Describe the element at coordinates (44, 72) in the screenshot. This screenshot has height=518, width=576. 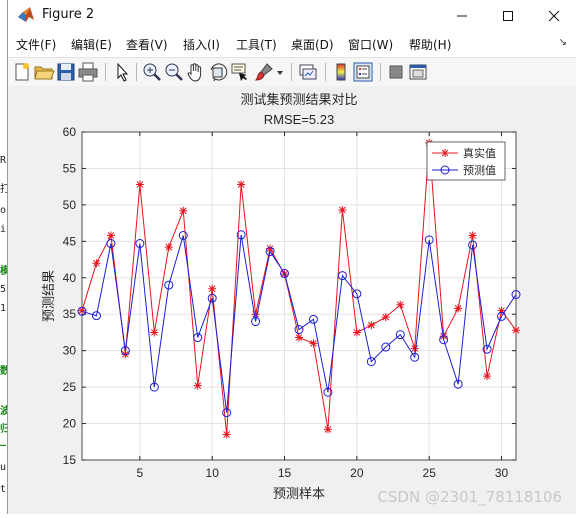
I see `open-file-icon` at that location.